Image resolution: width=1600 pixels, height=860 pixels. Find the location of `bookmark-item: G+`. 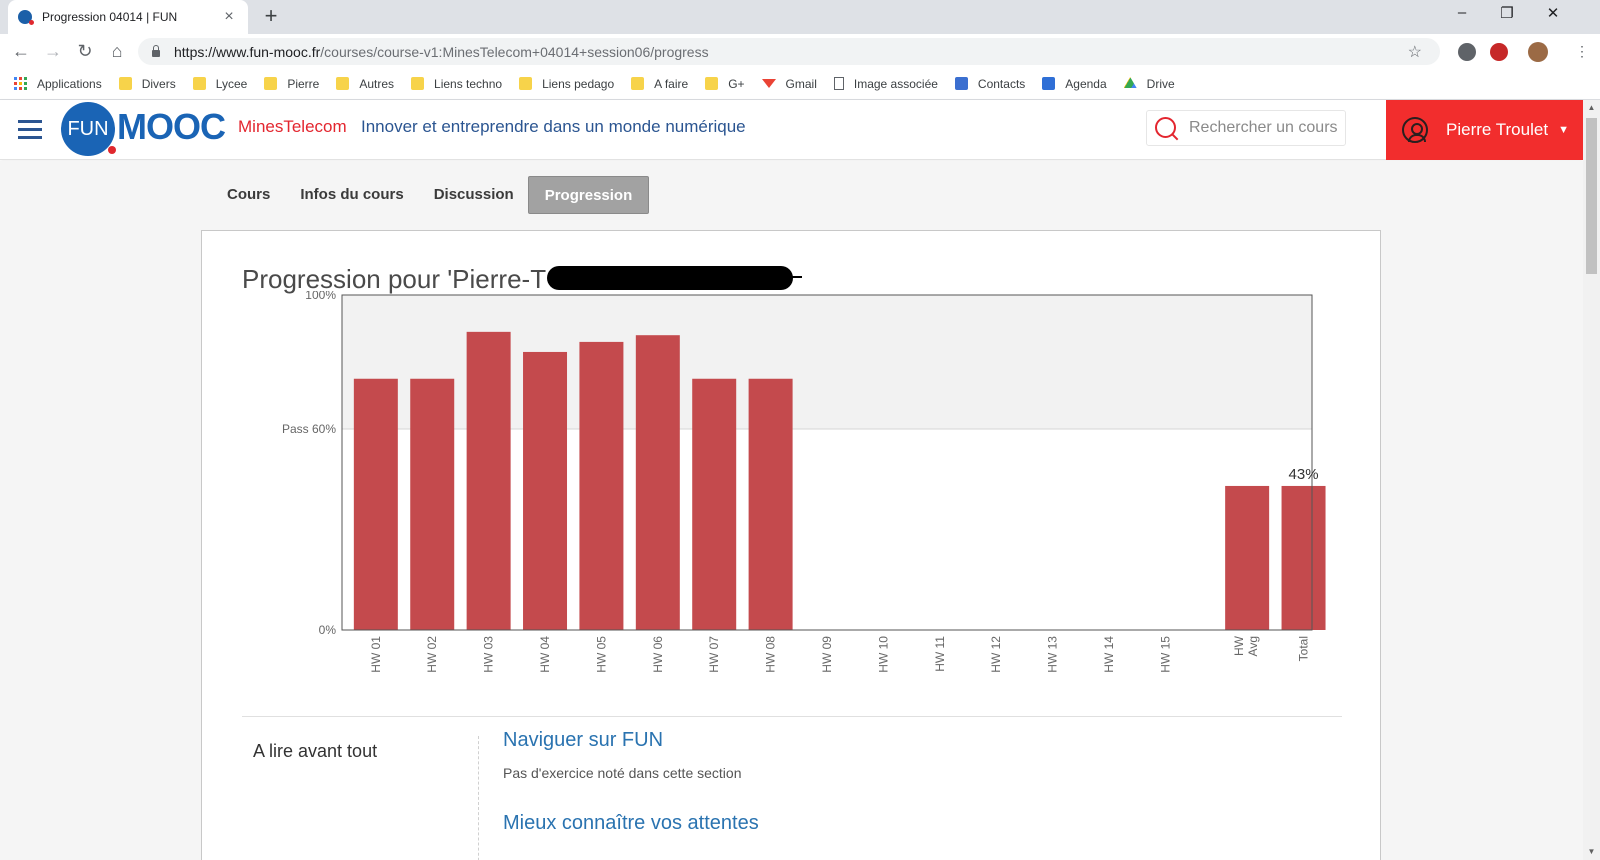

bookmark-item: G+ is located at coordinates (725, 84).